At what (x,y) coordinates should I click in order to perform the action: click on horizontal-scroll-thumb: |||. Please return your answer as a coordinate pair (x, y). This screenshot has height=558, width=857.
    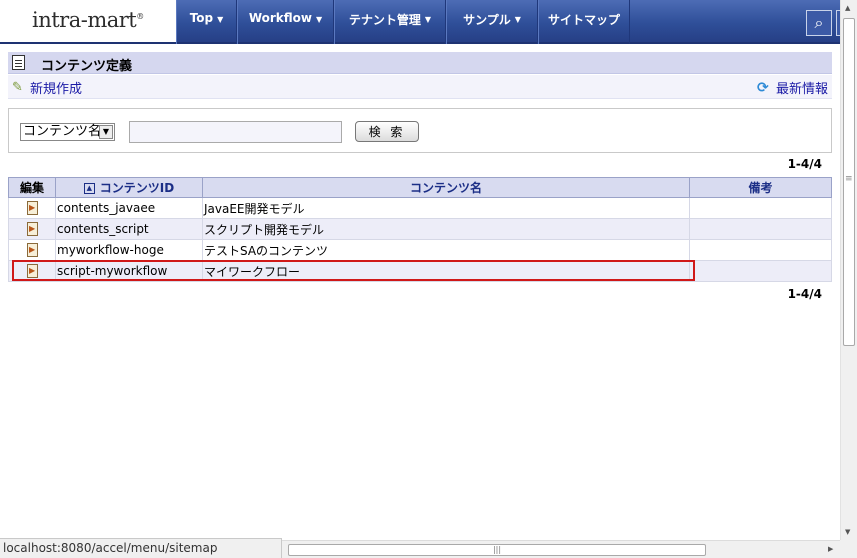
    Looking at the image, I should click on (497, 550).